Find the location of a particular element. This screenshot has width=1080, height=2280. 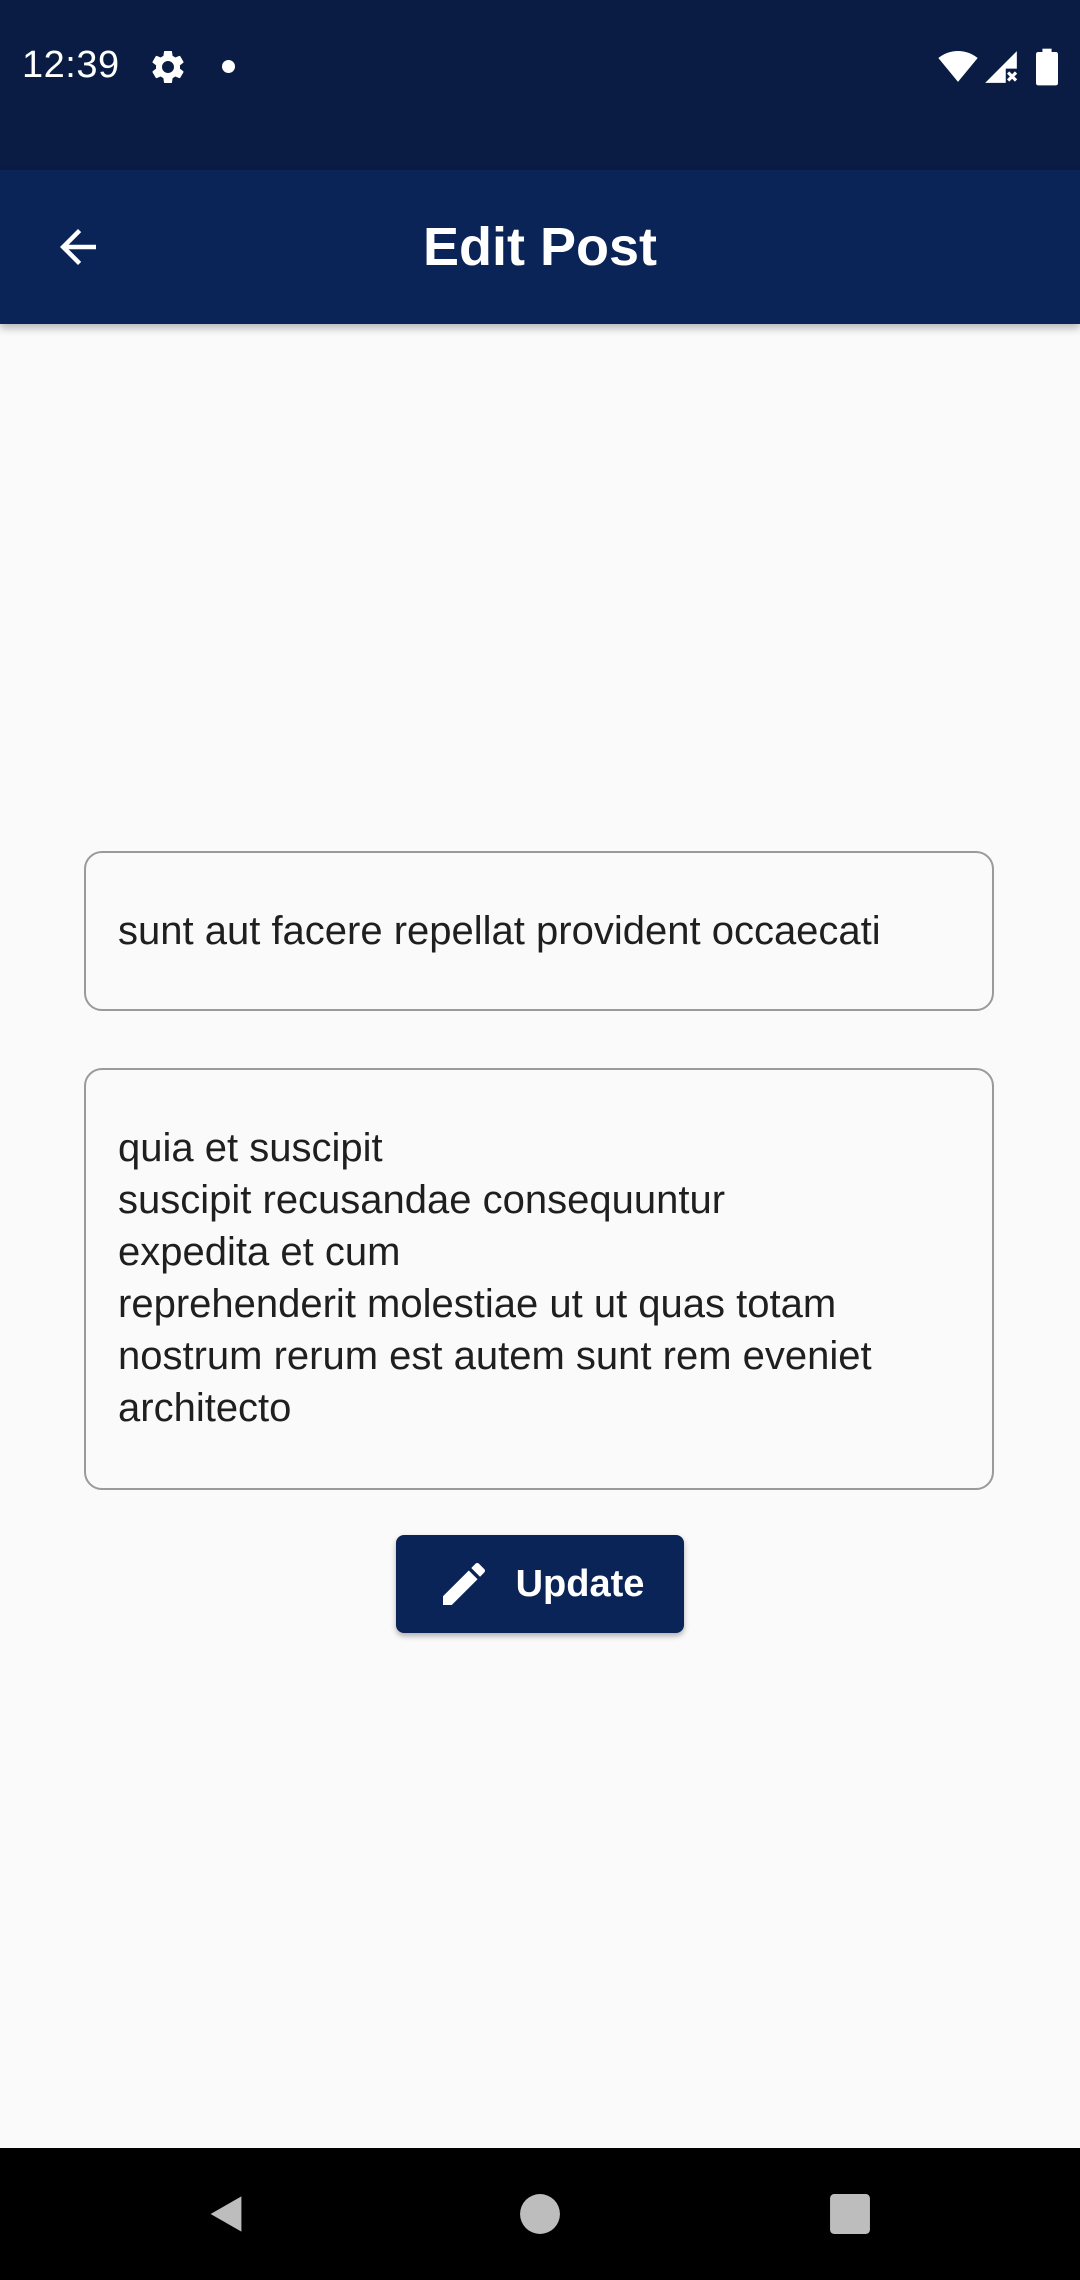

status-bar: 12:39 is located at coordinates (540, 85).